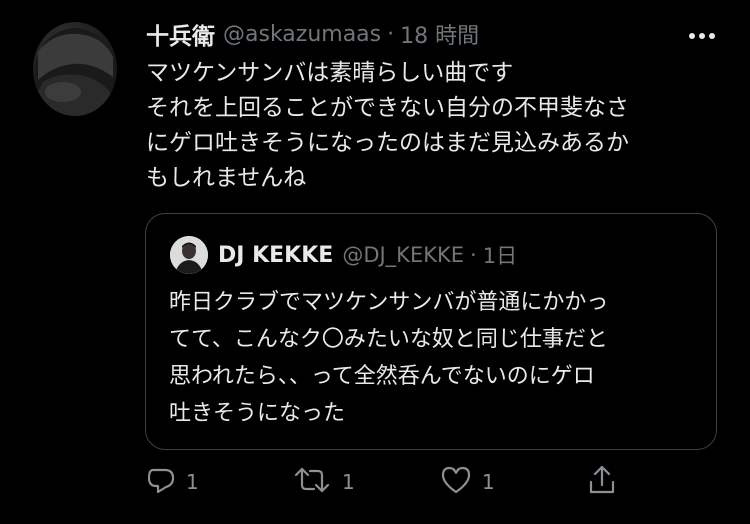 The image size is (750, 524). Describe the element at coordinates (180, 34) in the screenshot. I see `author-display-name: 十兵衛` at that location.